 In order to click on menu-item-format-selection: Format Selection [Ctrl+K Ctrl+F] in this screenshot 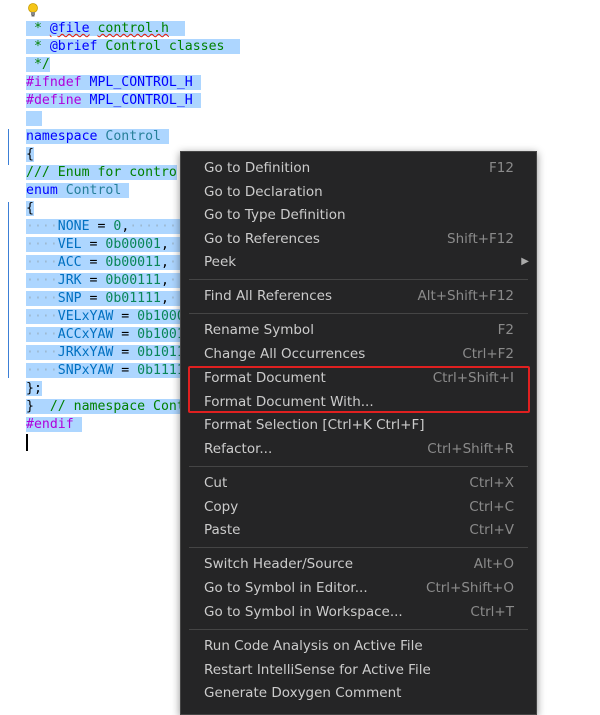, I will do `click(358, 425)`.